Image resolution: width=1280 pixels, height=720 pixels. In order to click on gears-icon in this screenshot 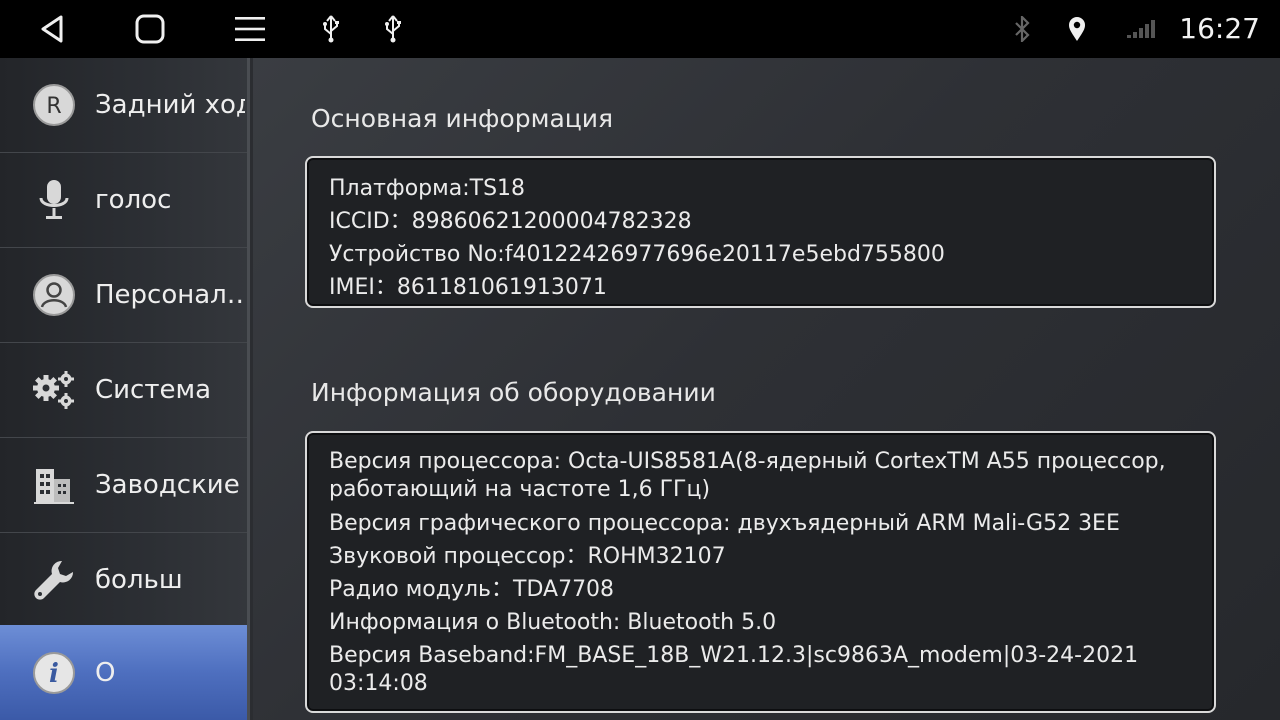, I will do `click(54, 390)`.